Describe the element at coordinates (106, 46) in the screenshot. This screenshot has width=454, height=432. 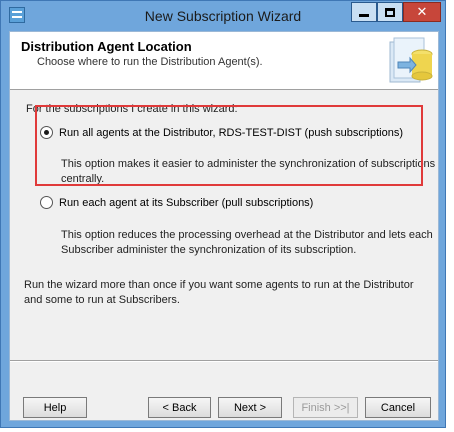
I see `page-title: Distribution Agent Location` at that location.